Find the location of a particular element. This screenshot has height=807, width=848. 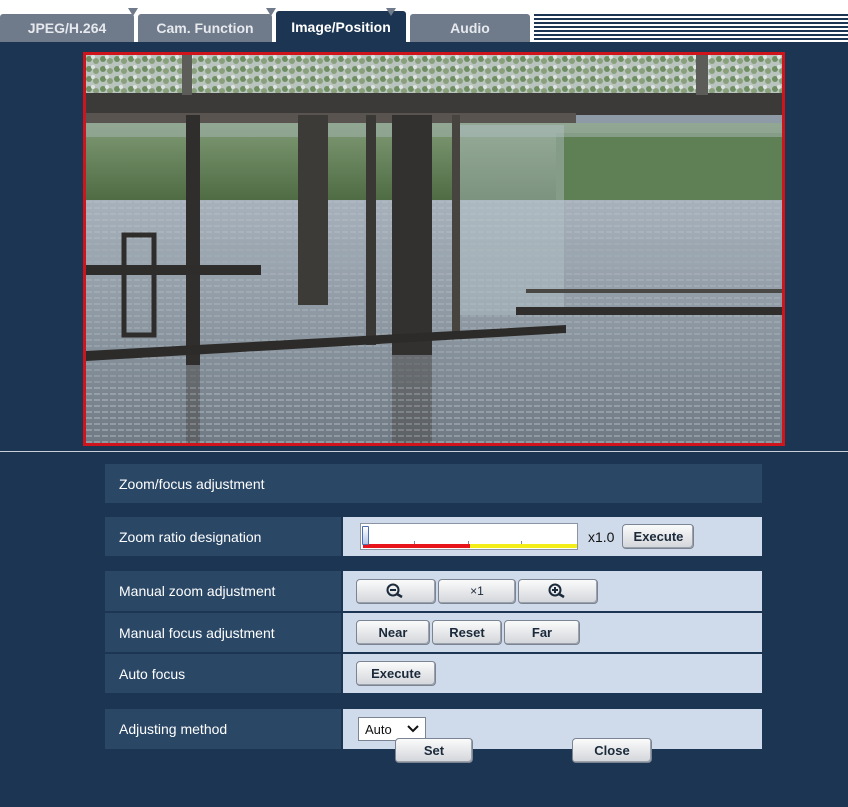

zoom-track-optical is located at coordinates (416, 546).